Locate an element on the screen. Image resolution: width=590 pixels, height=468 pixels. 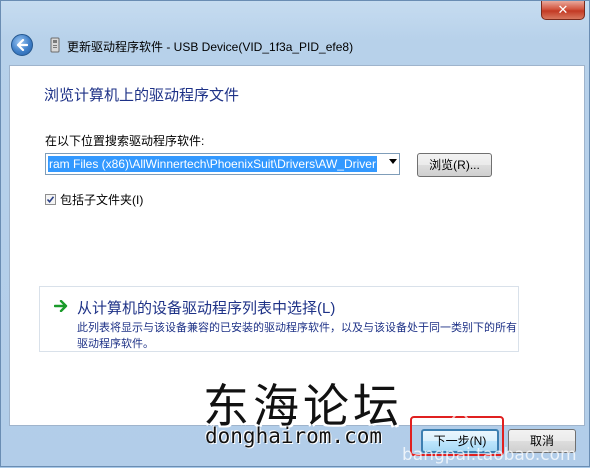
pick-from-list-title: 从计算机的设备驱动程序列表中选择(L) is located at coordinates (206, 307).